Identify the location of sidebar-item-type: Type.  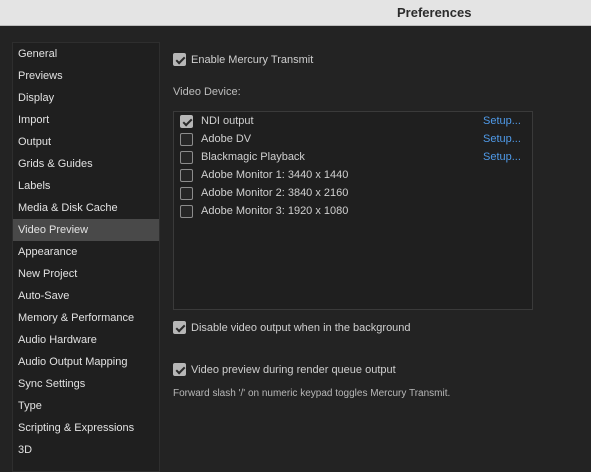
(86, 406).